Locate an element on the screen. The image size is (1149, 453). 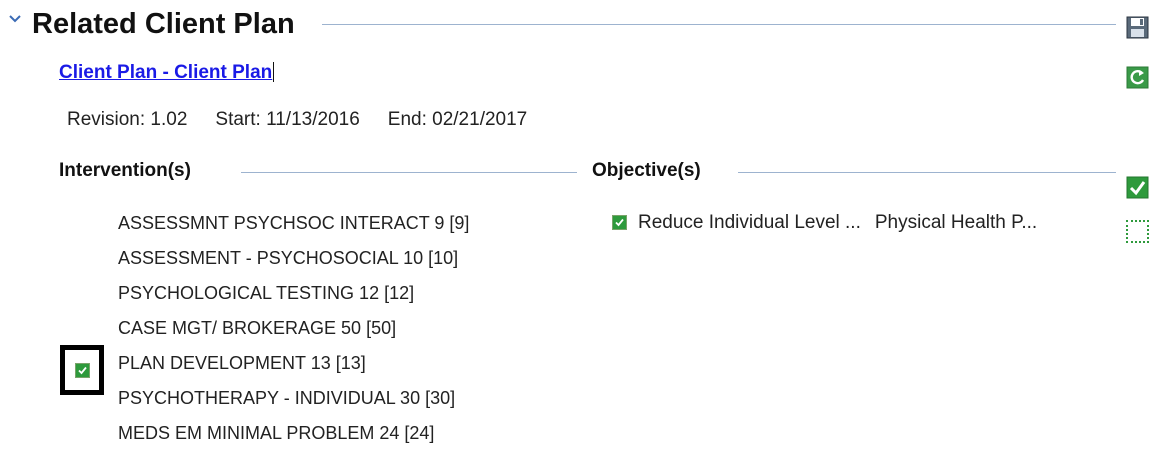
check-icon is located at coordinates (1137, 187).